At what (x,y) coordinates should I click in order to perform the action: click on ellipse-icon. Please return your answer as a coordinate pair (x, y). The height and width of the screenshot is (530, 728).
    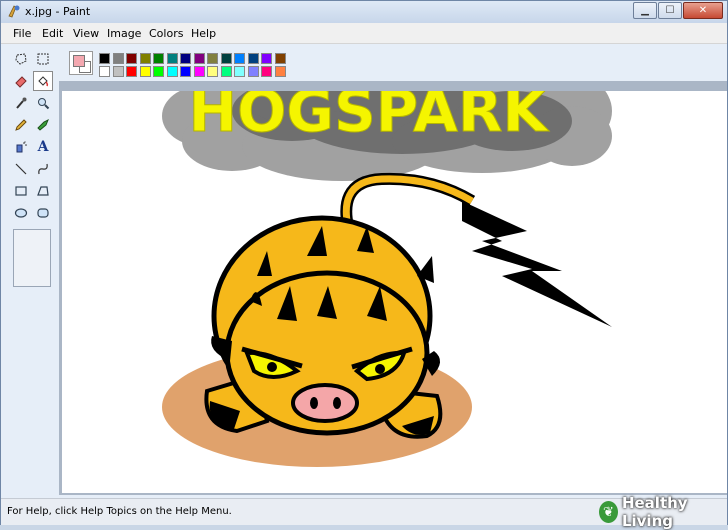
    Looking at the image, I should click on (21, 213).